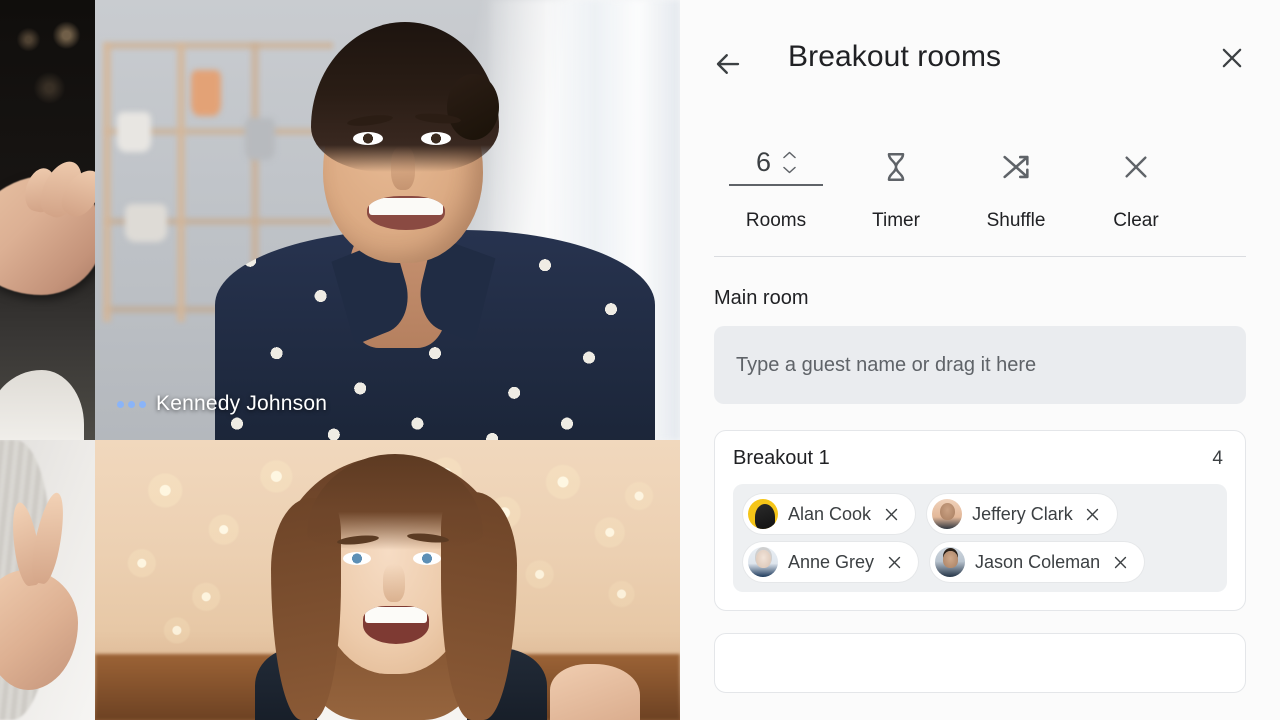  What do you see at coordinates (47, 220) in the screenshot?
I see `video-tile-top-left-partial` at bounding box center [47, 220].